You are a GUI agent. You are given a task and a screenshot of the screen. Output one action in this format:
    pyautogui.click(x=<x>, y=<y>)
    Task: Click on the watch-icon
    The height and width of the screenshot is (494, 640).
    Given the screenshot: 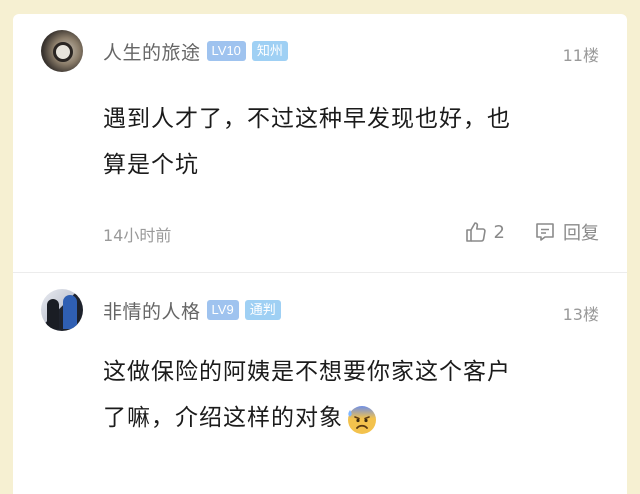 What is the action you would take?
    pyautogui.click(x=63, y=52)
    